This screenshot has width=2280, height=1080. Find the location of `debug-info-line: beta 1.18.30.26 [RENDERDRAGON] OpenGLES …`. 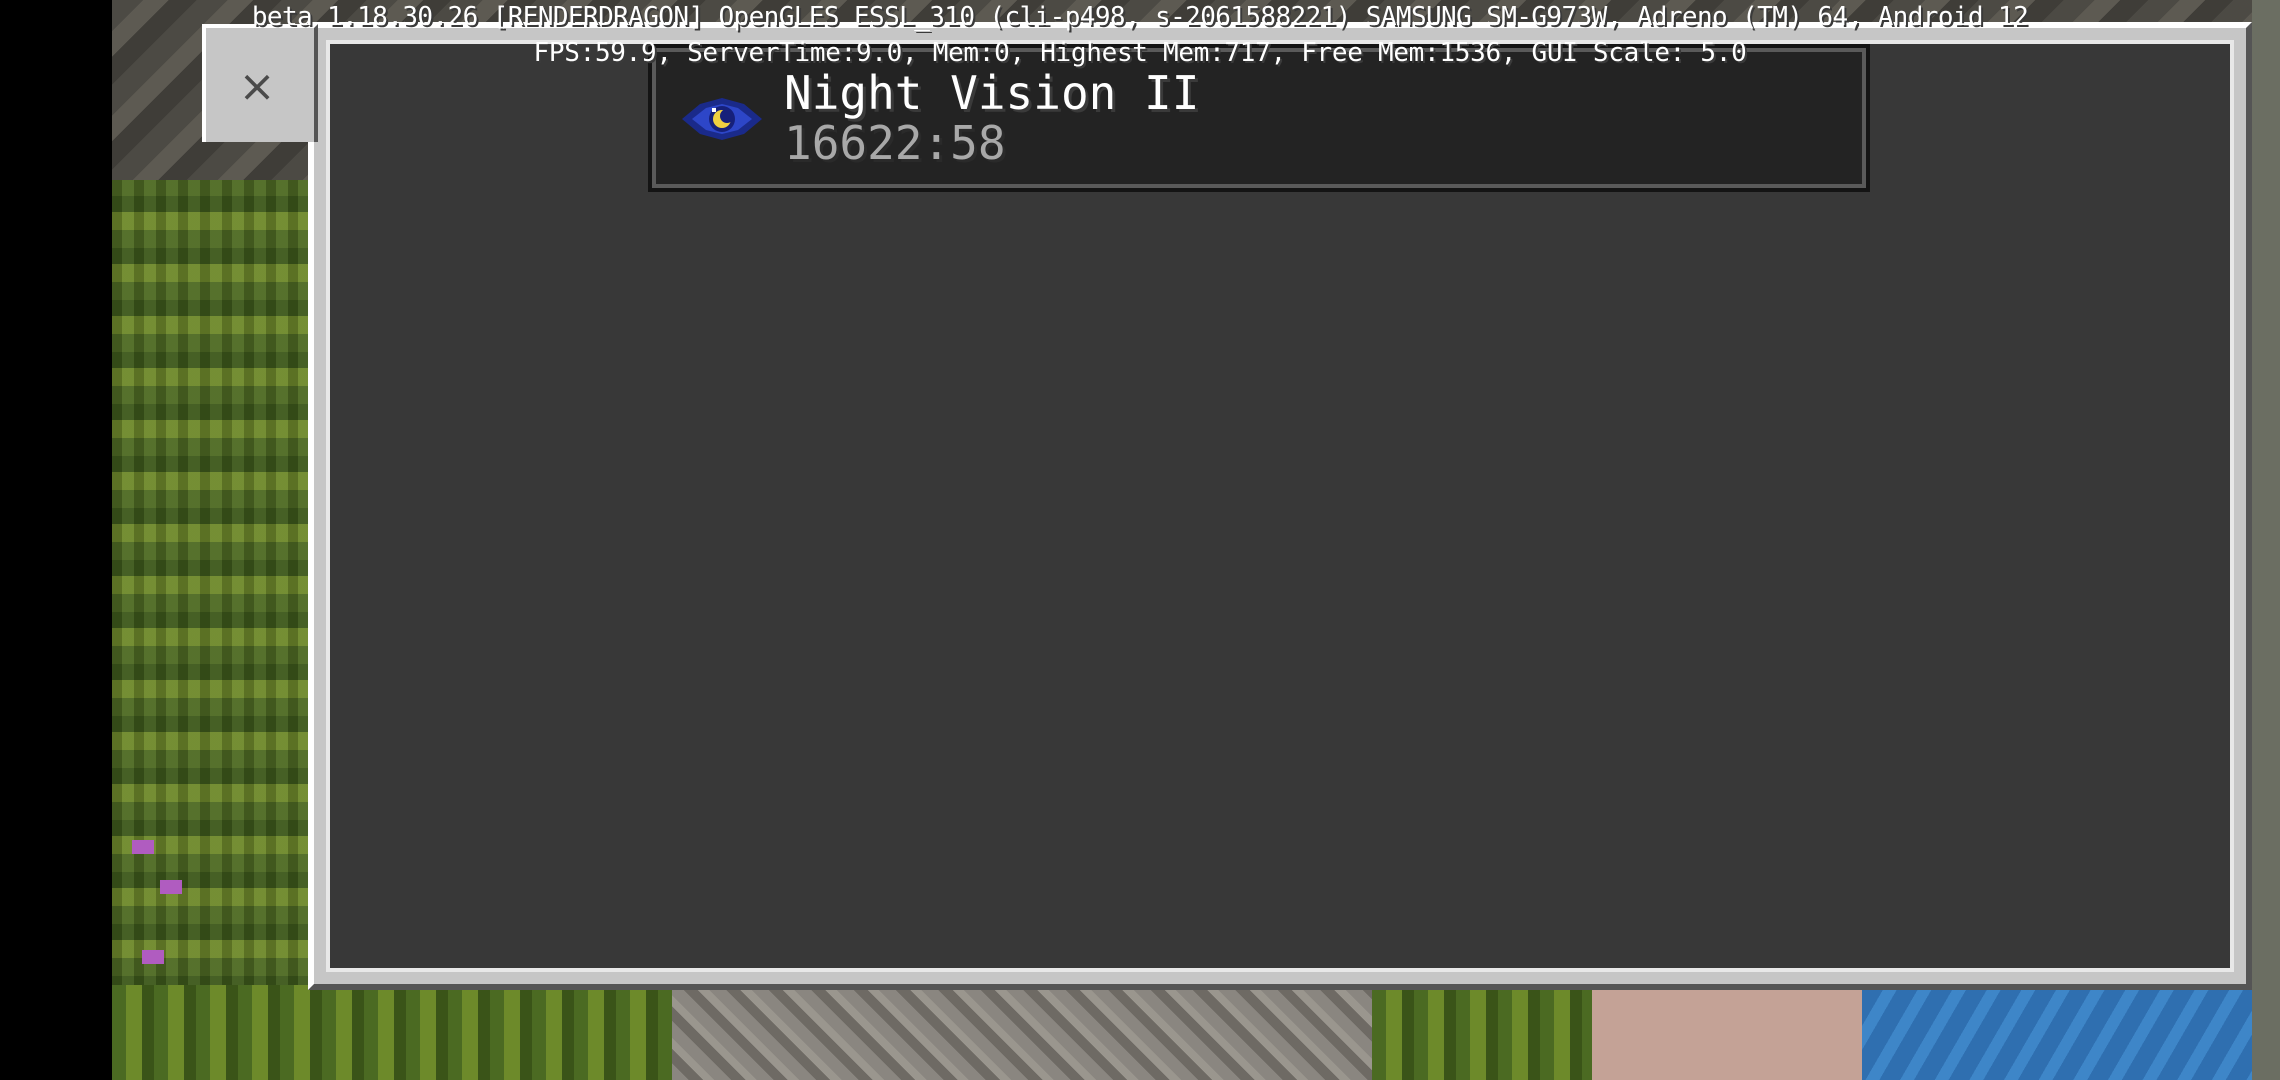

debug-info-line: beta 1.18.30.26 [RENDERDRAGON] OpenGLES … is located at coordinates (1140, 17).